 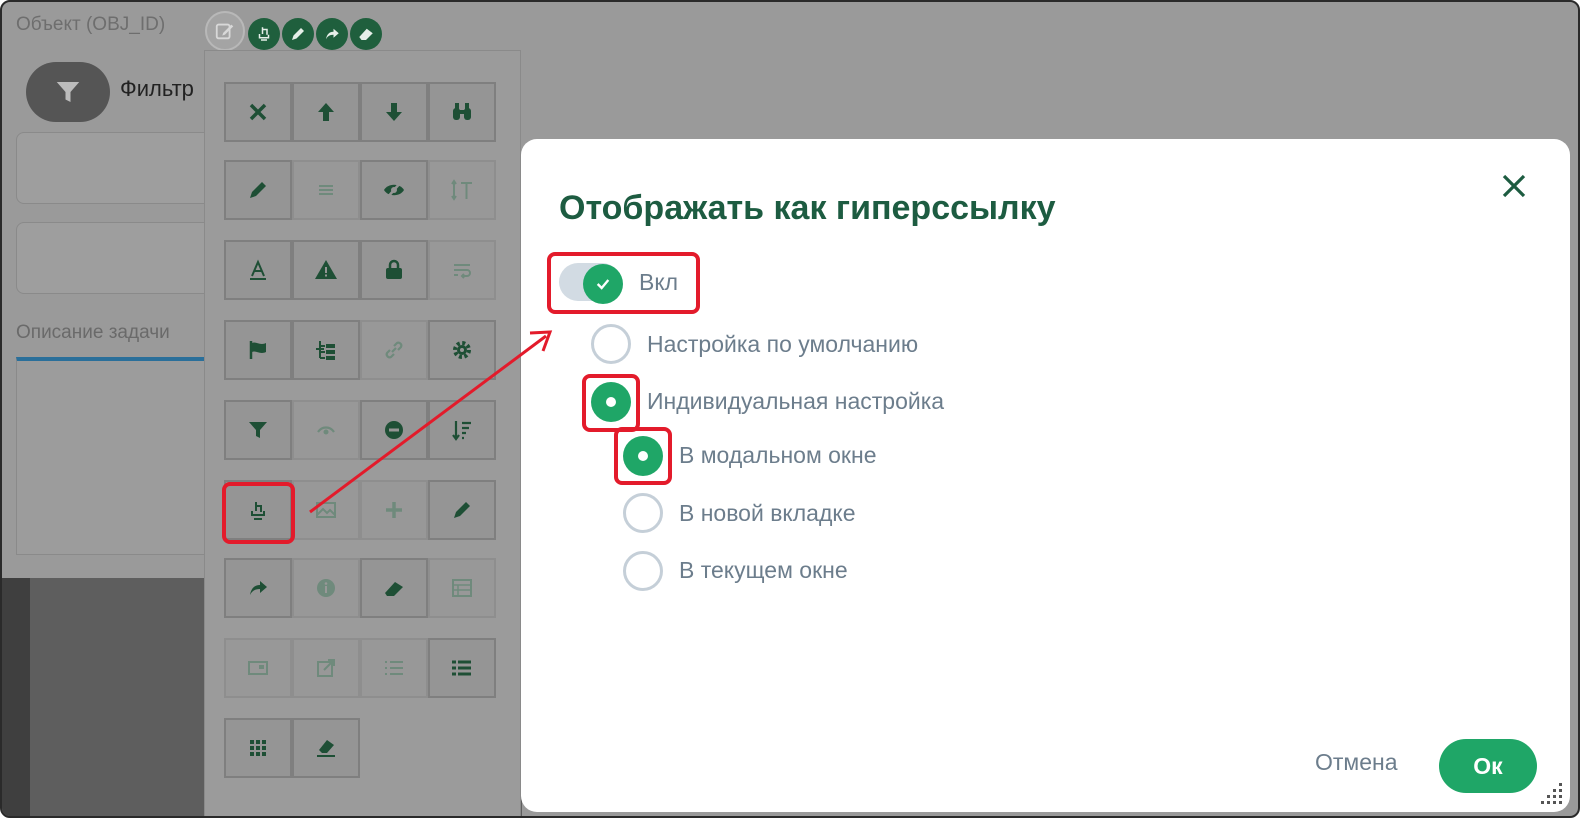 I want to click on gear-icon, so click(x=462, y=350).